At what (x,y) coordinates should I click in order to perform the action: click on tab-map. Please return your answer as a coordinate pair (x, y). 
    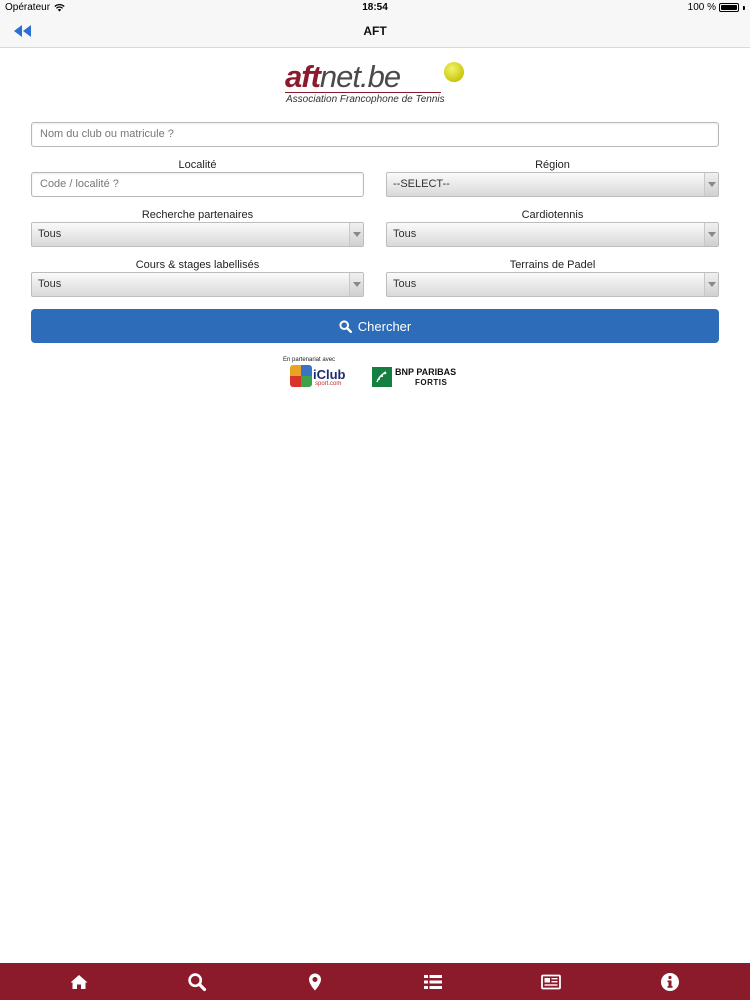
    Looking at the image, I should click on (315, 981).